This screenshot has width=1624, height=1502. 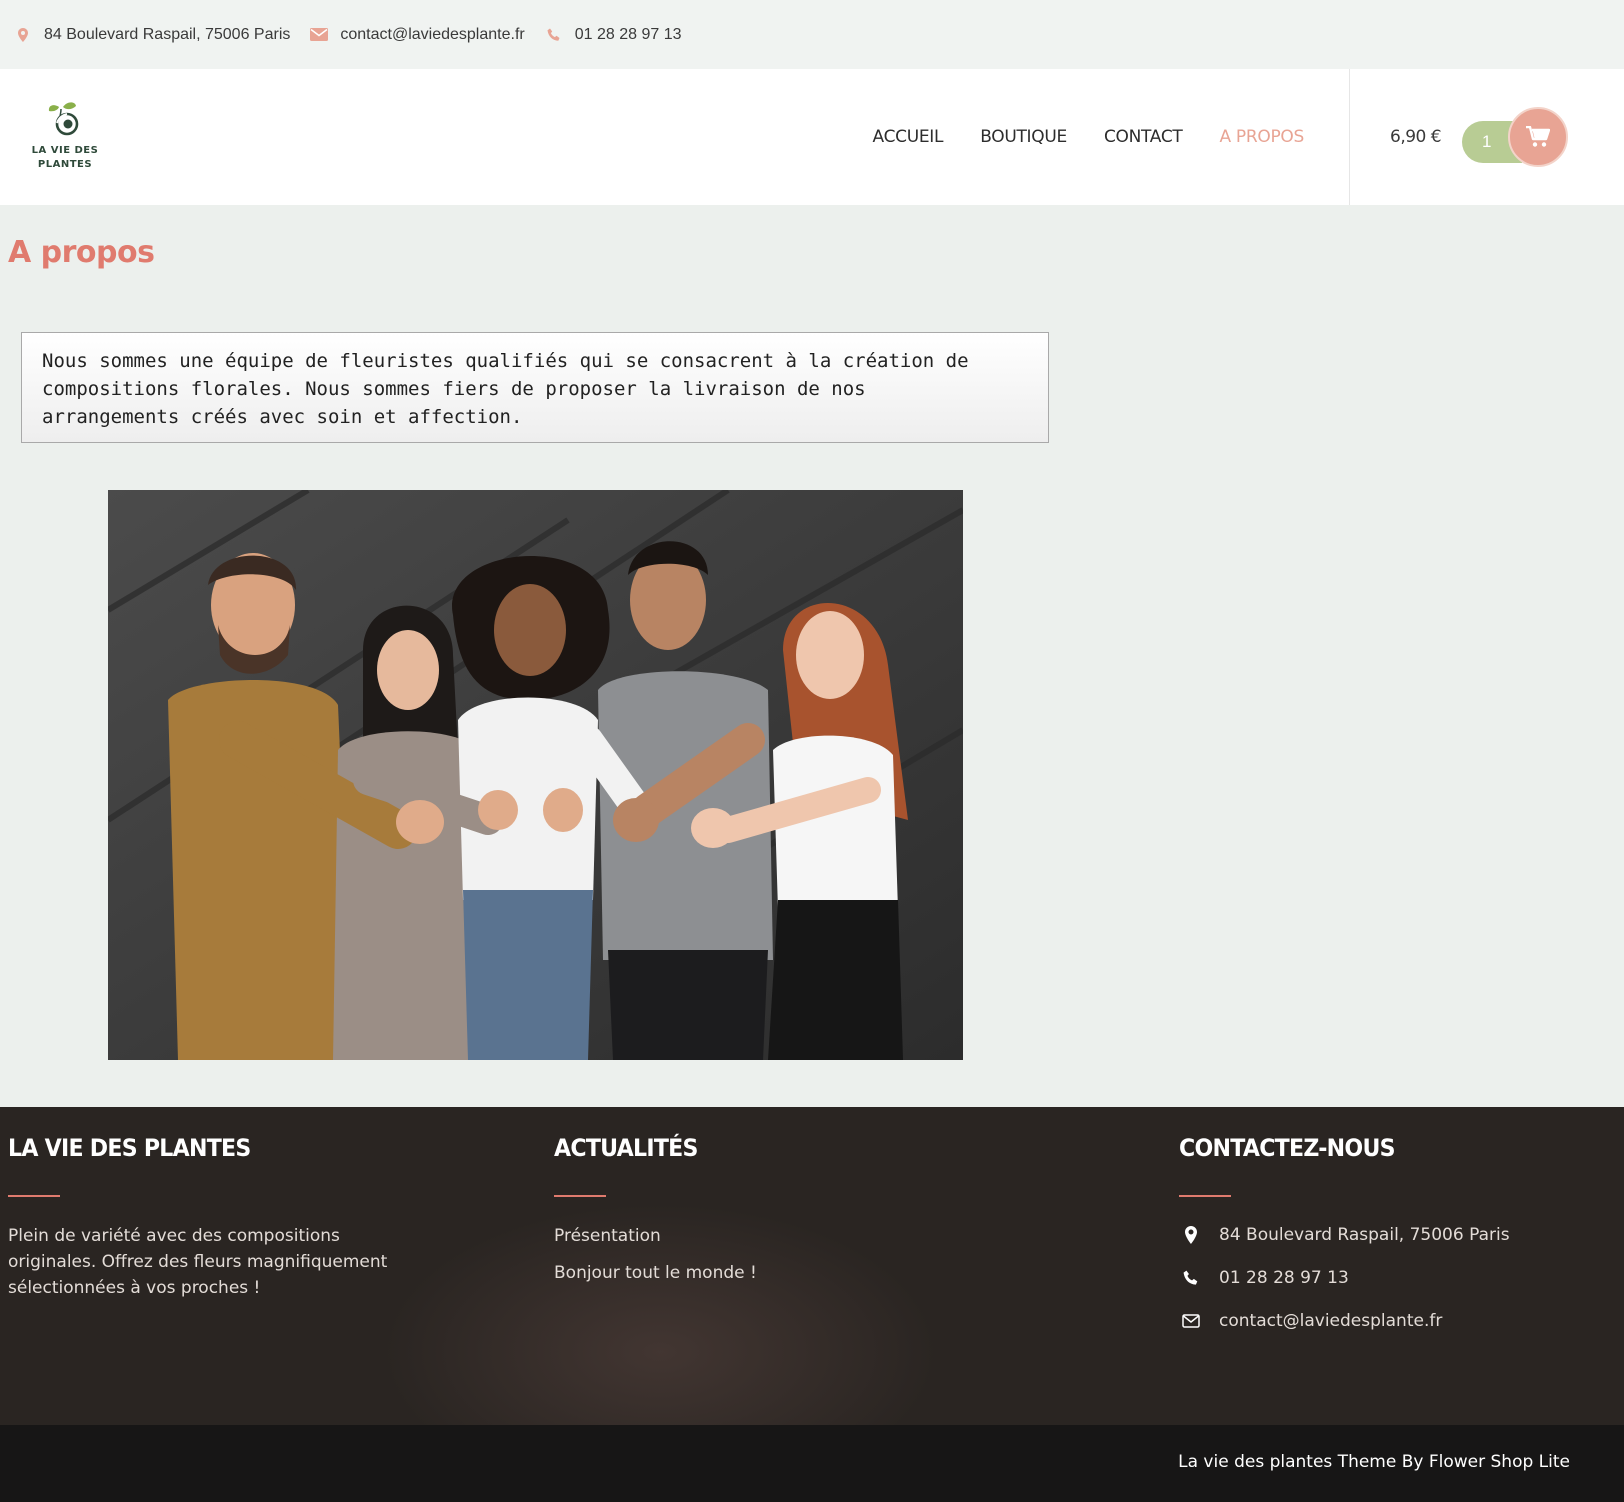 What do you see at coordinates (1261, 137) in the screenshot?
I see `nav-a-propos: A PROPOS` at bounding box center [1261, 137].